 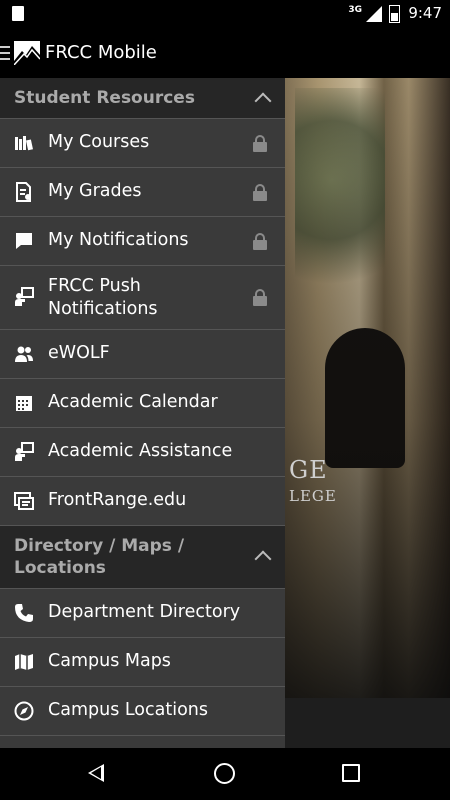 What do you see at coordinates (96, 773) in the screenshot?
I see `back-icon` at bounding box center [96, 773].